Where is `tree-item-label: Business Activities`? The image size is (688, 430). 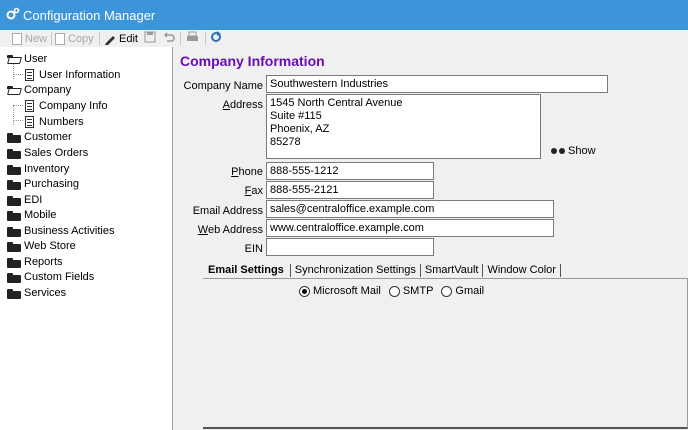
tree-item-label: Business Activities is located at coordinates (69, 230).